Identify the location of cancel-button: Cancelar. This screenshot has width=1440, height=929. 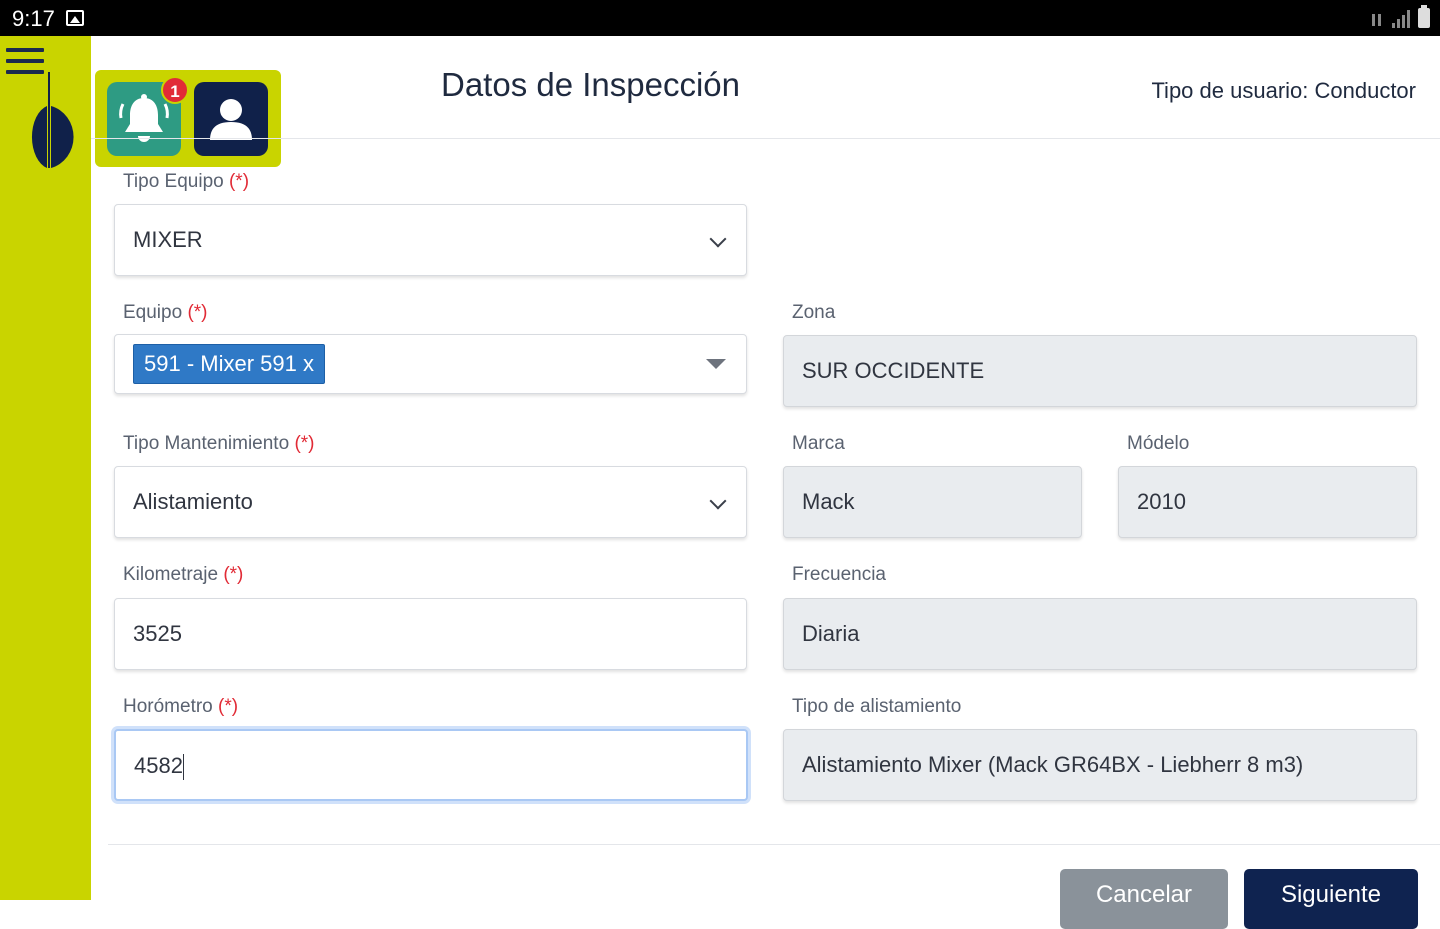
(1144, 899).